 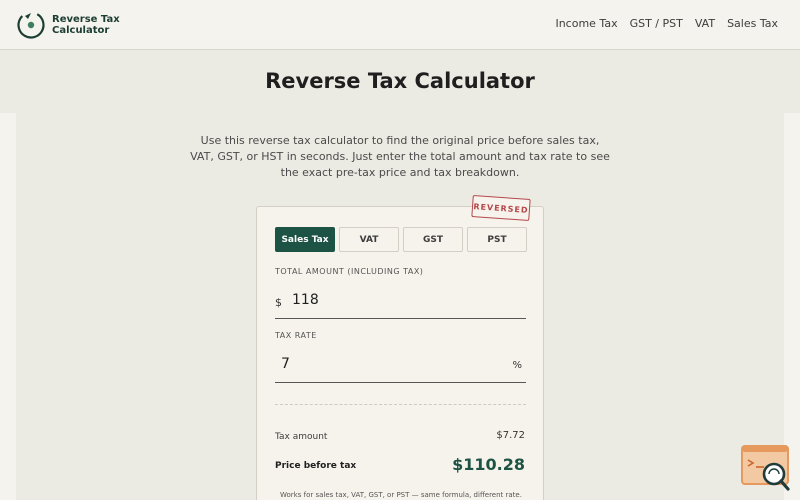 I want to click on total-amount-label: TOTAL AMOUNT (INCLUDING TAX), so click(x=349, y=271).